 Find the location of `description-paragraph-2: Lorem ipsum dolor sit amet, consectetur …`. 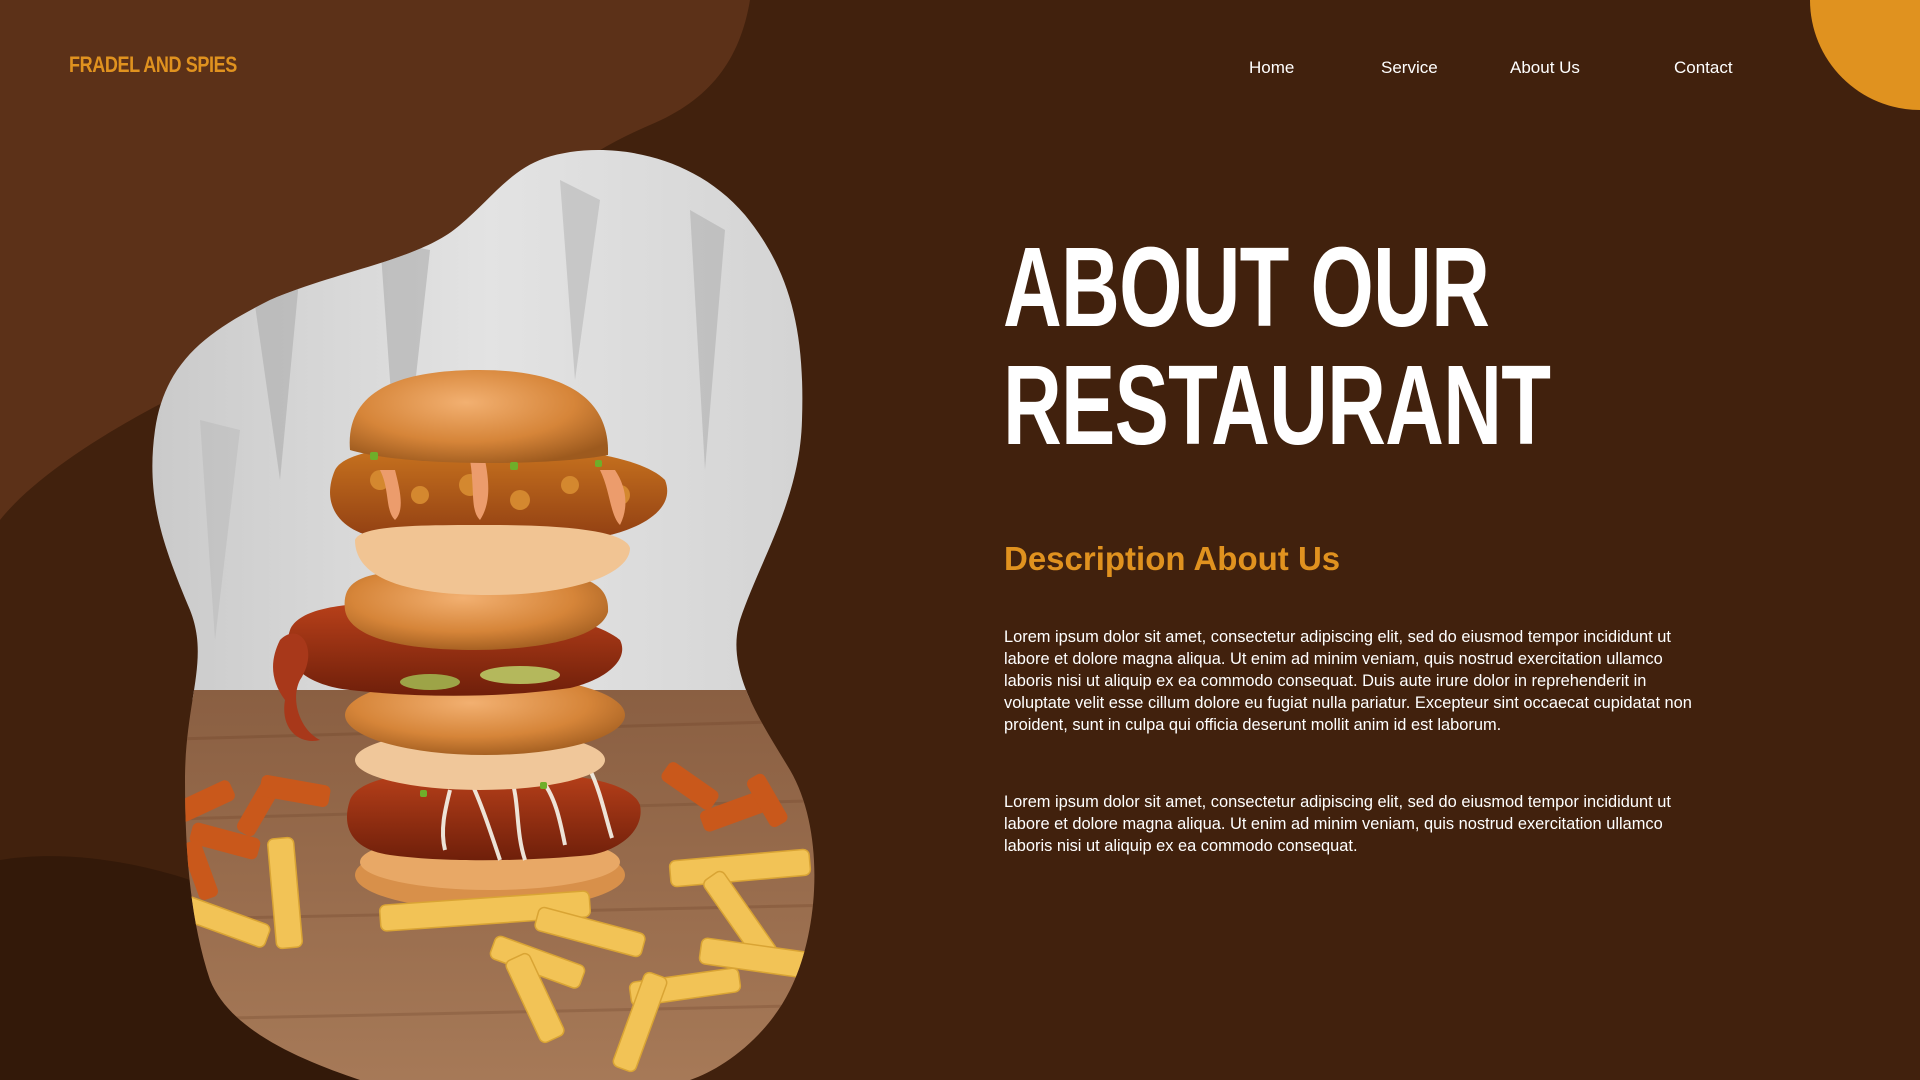

description-paragraph-2: Lorem ipsum dolor sit amet, consectetur … is located at coordinates (1337, 824).